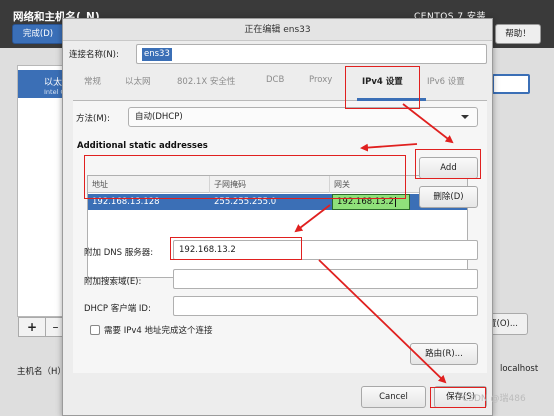 The height and width of the screenshot is (416, 554). I want to click on add-address-button: Add, so click(448, 168).